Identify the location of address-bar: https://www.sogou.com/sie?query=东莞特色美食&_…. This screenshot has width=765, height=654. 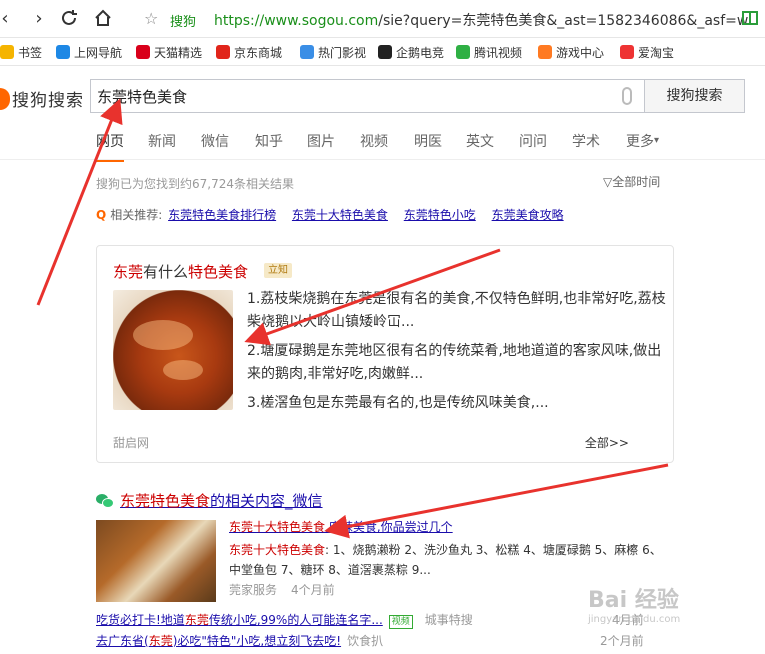
(481, 20).